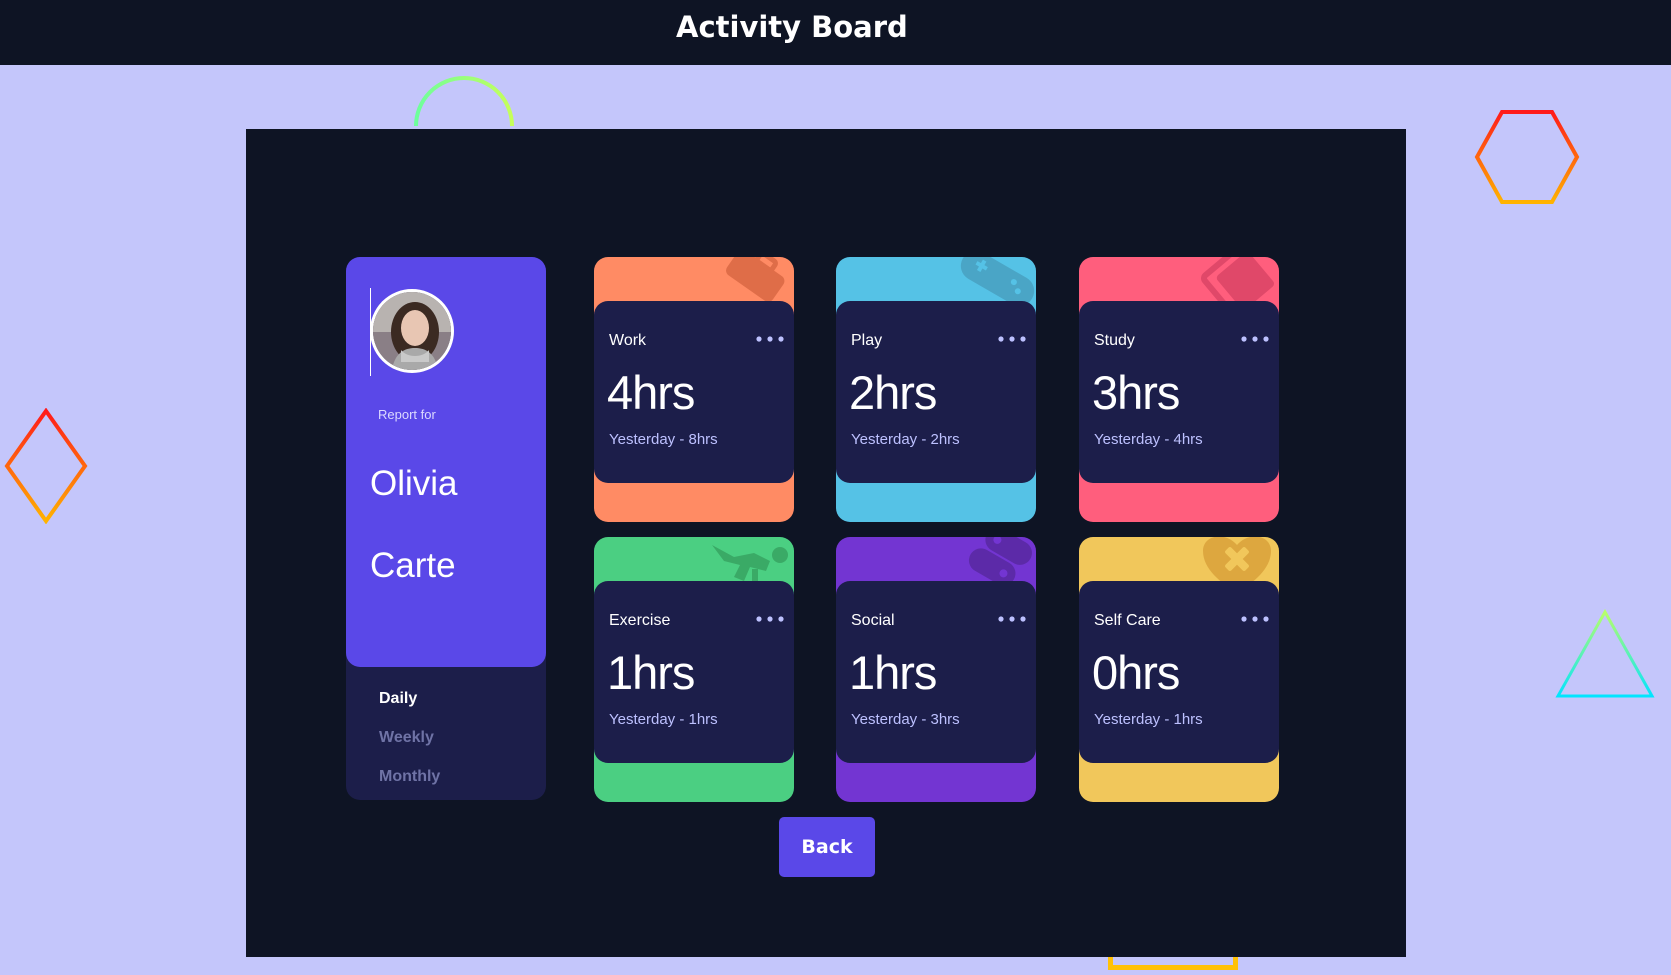  Describe the element at coordinates (1605, 653) in the screenshot. I see `decorative-triangle` at that location.